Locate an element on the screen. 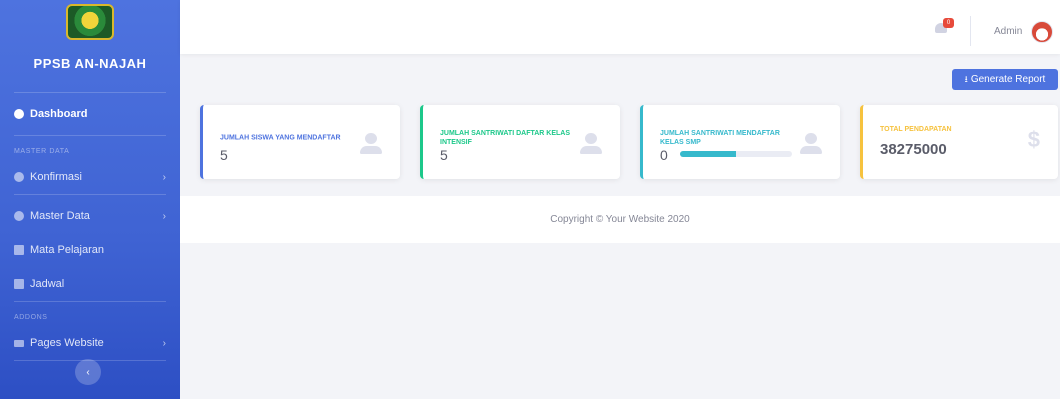  sidebar-item-label: Dashboard is located at coordinates (59, 114).